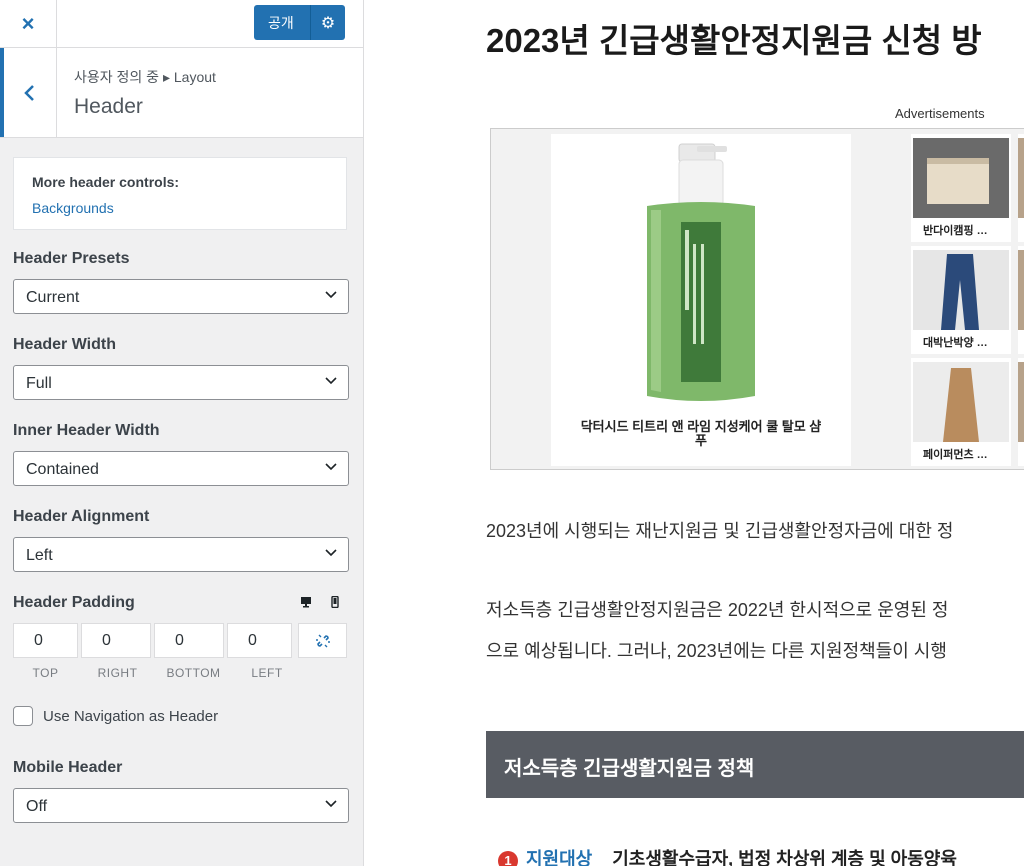 The height and width of the screenshot is (866, 1024). What do you see at coordinates (181, 93) in the screenshot?
I see `section-header: 사용자 정의 중 ▸ Layout Header` at bounding box center [181, 93].